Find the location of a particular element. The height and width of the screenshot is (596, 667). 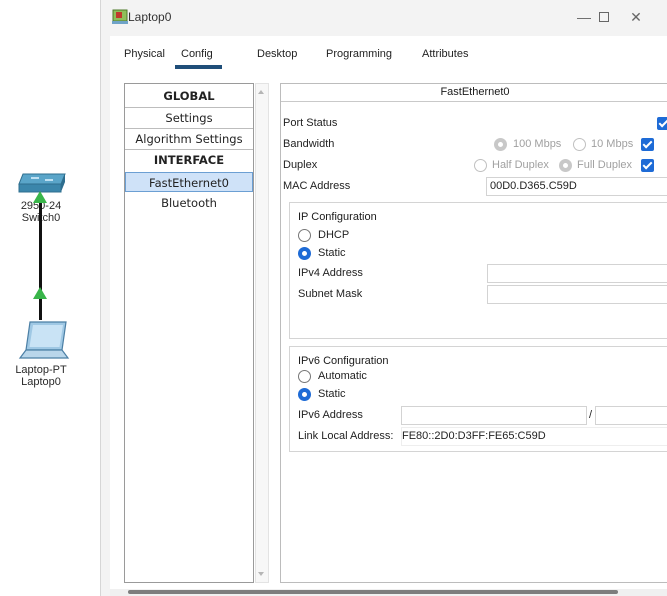

tab-attributes: Attributes is located at coordinates (445, 54).